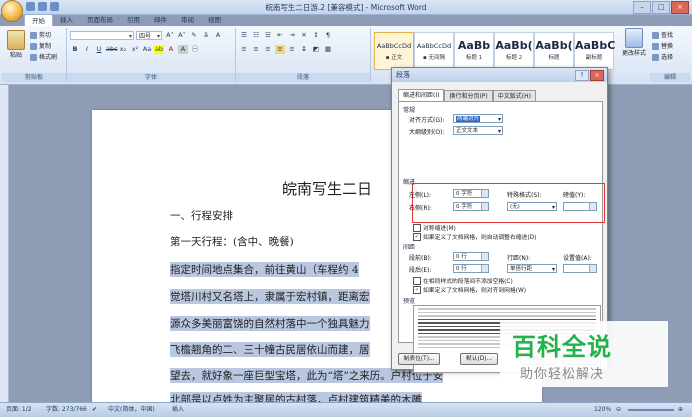 This screenshot has width=692, height=417. Describe the element at coordinates (328, 49) in the screenshot. I see `borders-icon: ▦` at that location.